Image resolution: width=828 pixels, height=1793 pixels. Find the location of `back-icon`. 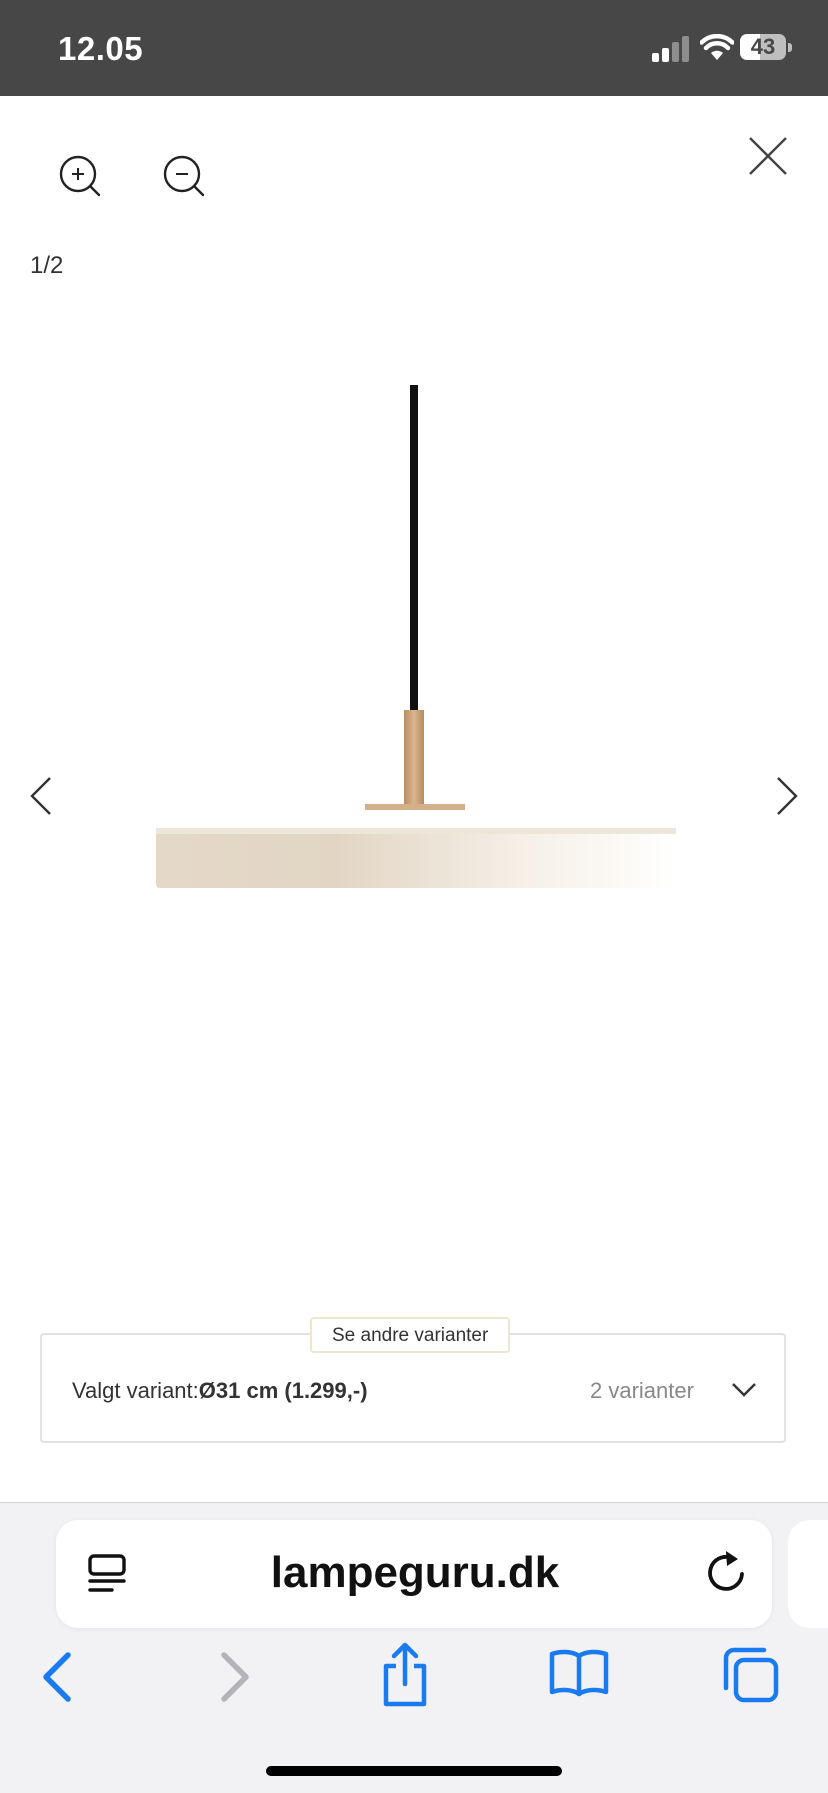

back-icon is located at coordinates (57, 1677).